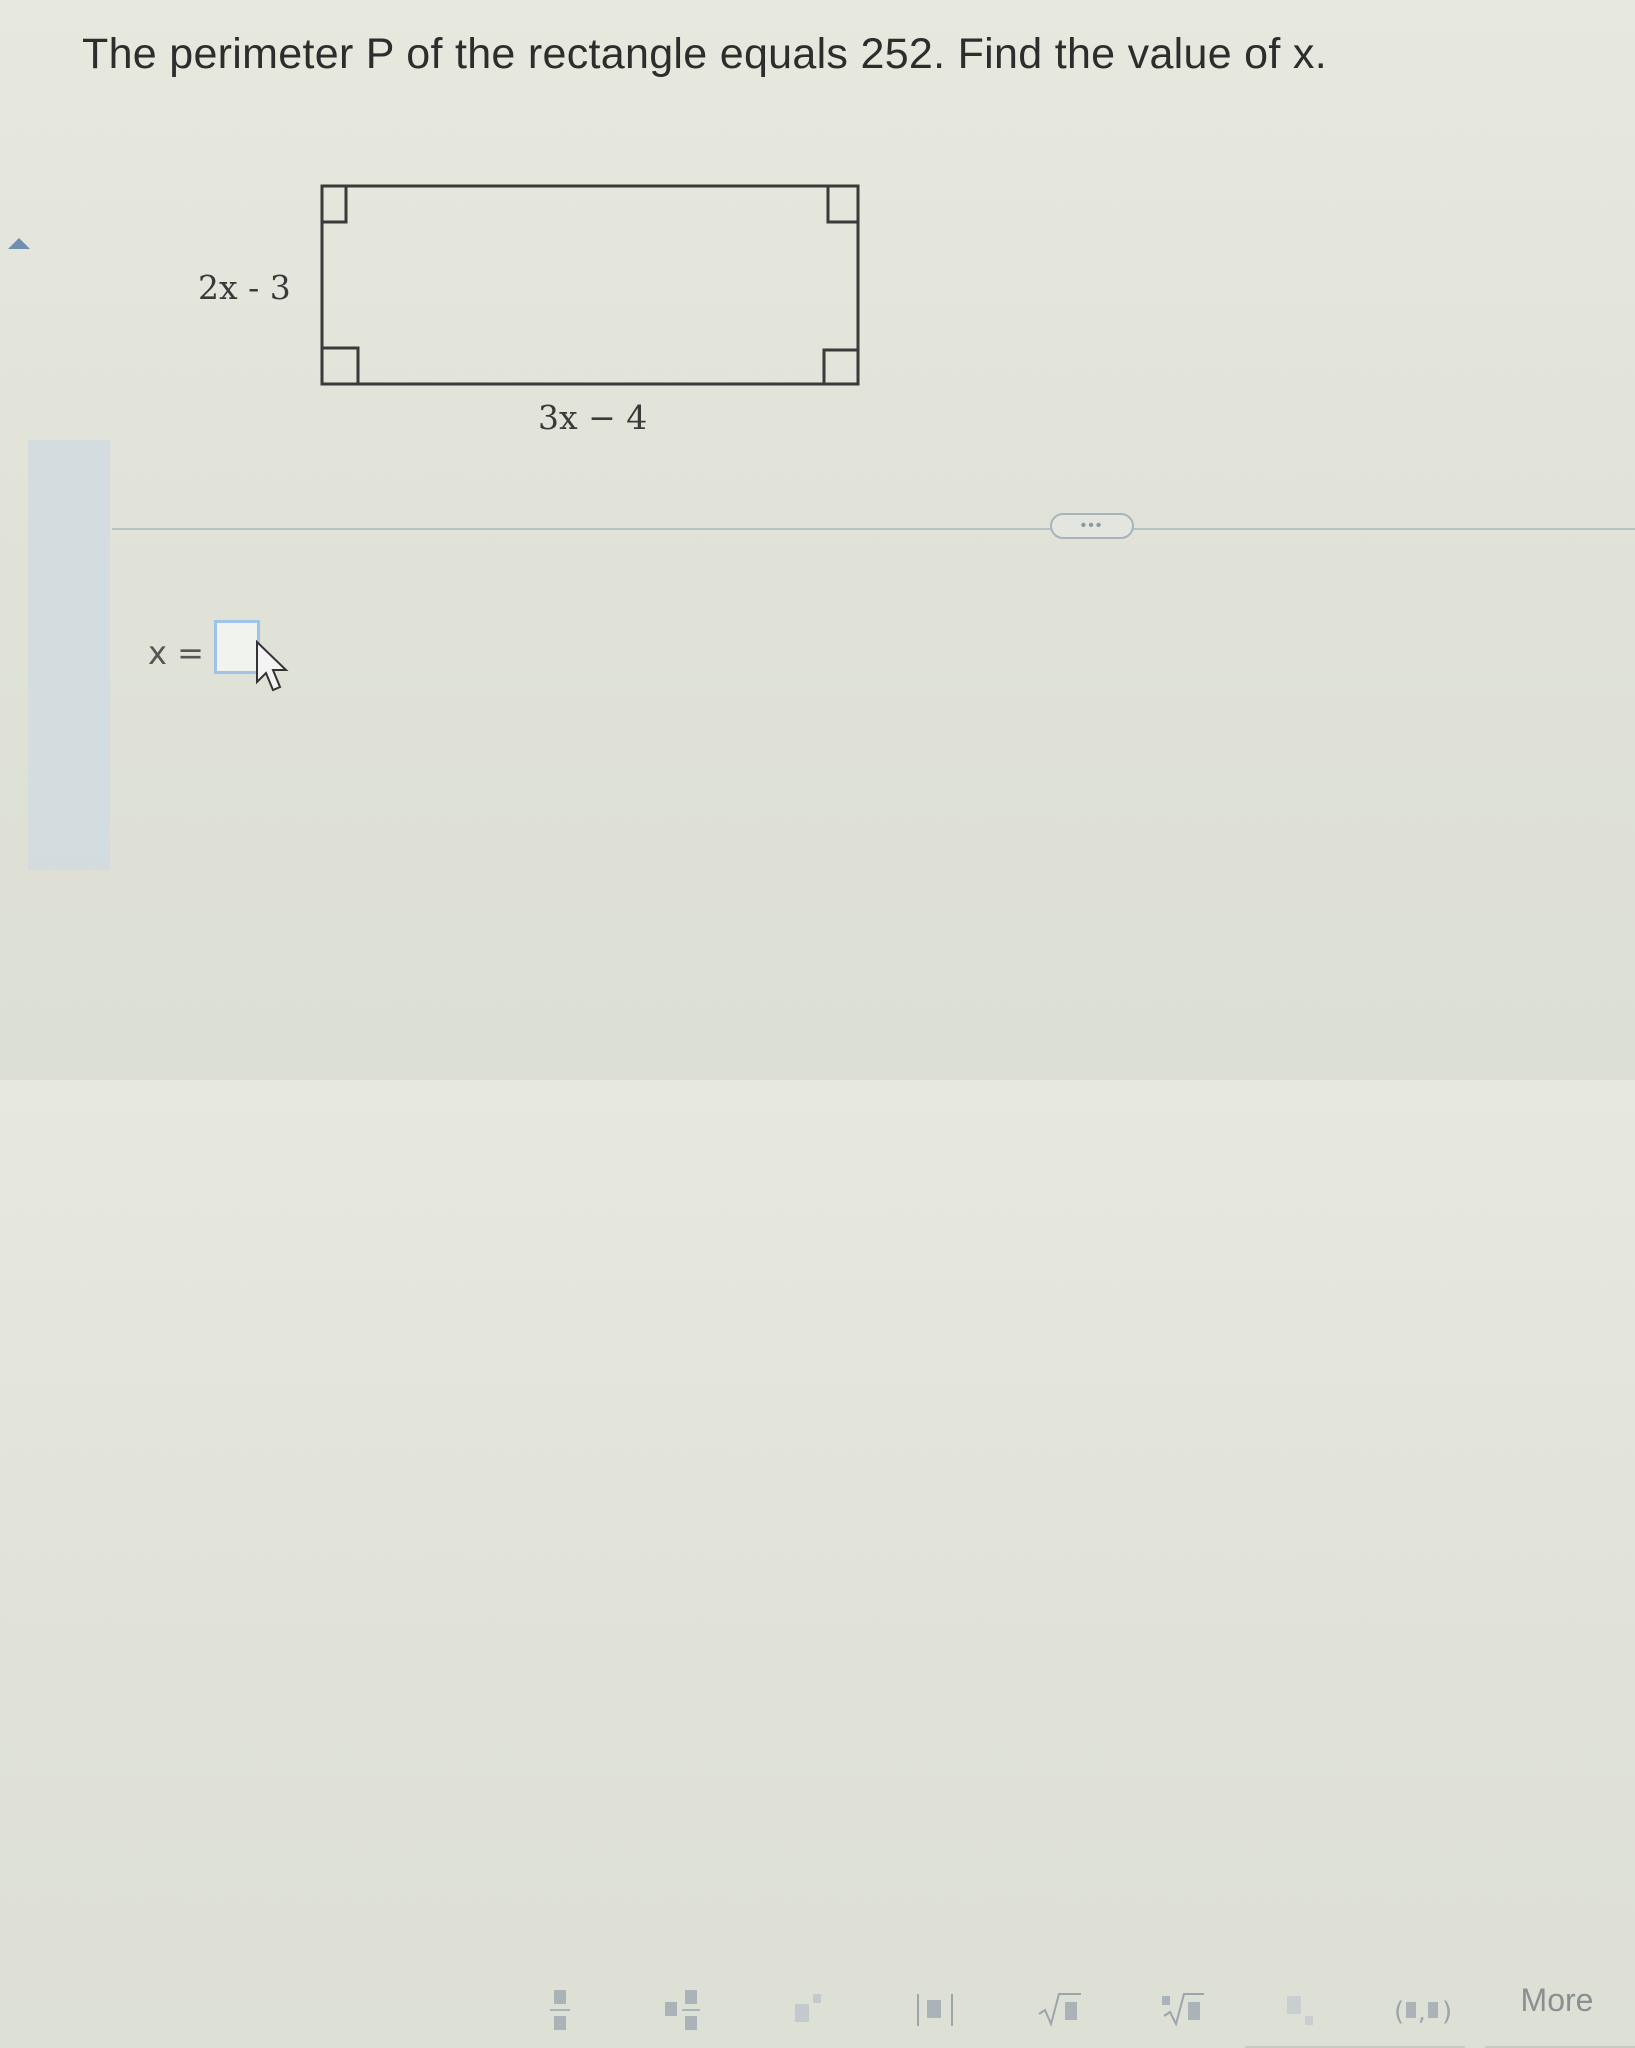 Image resolution: width=1635 pixels, height=2048 pixels. Describe the element at coordinates (1060, 2010) in the screenshot. I see `square-root-tool-icon` at that location.